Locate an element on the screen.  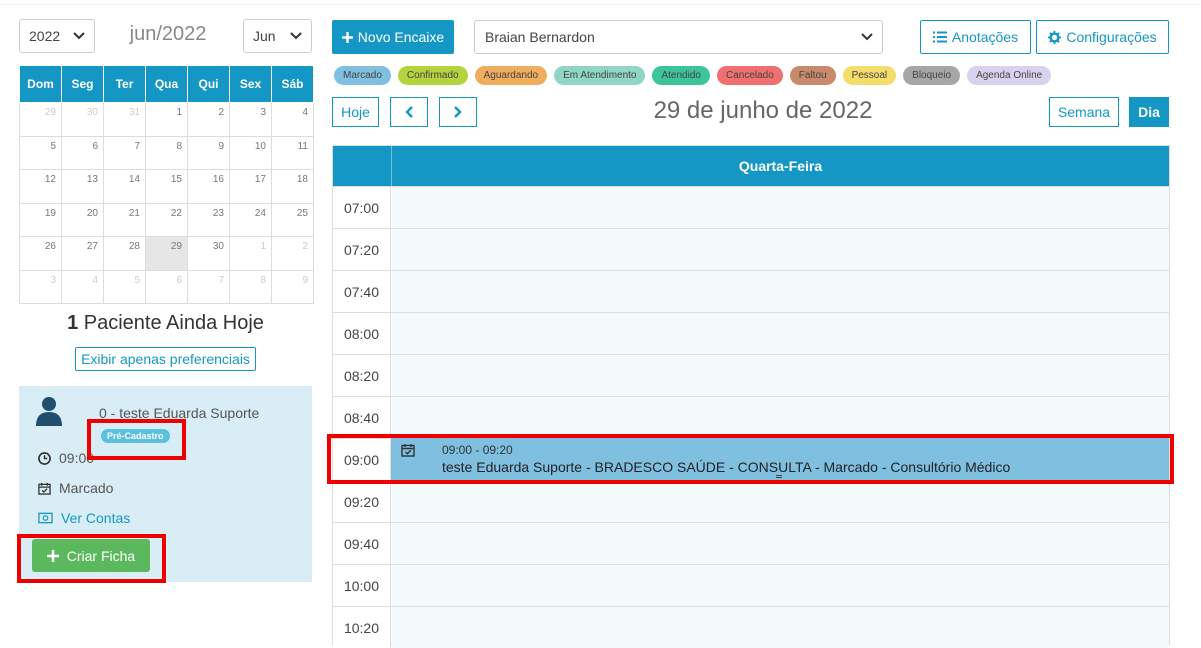
calendar-day: 16 is located at coordinates (208, 186).